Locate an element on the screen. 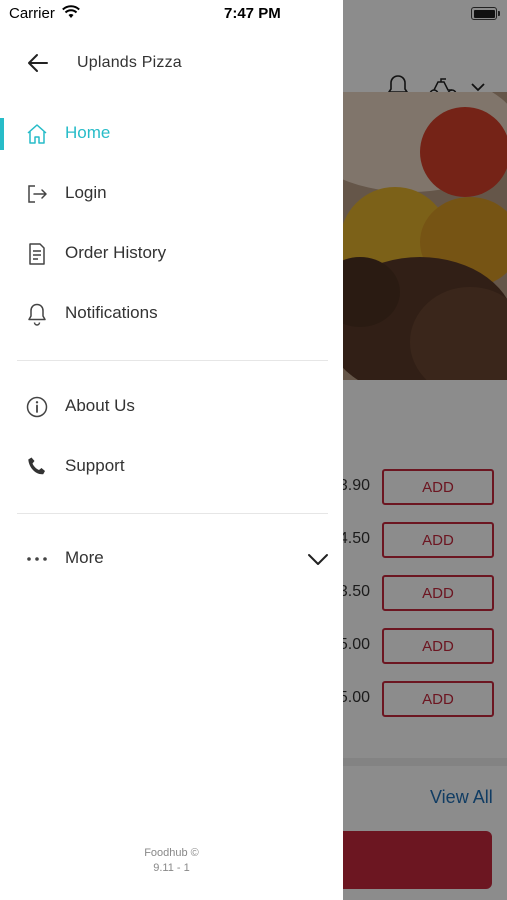  menu-item-more: More is located at coordinates (171, 559).